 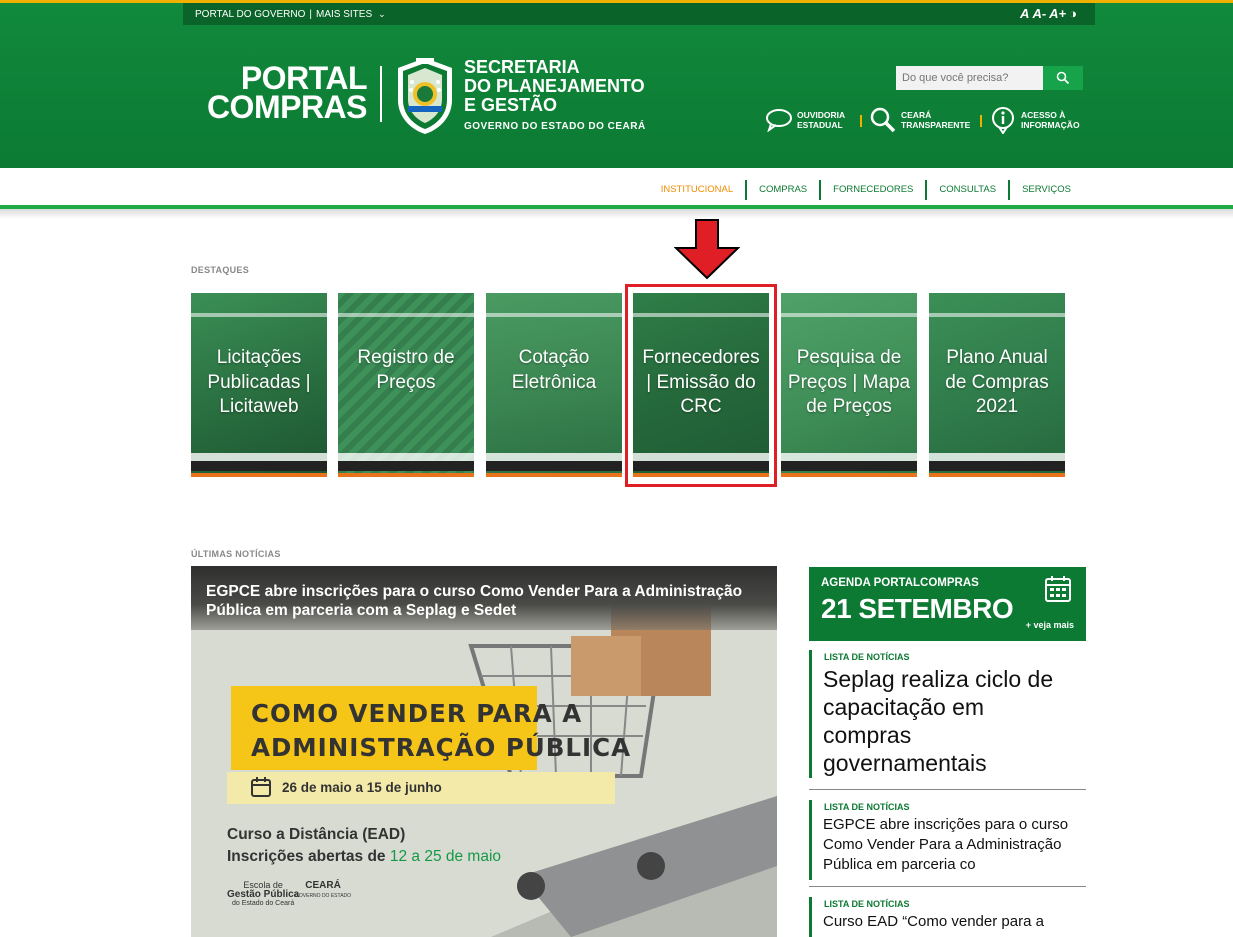 What do you see at coordinates (616, 214) in the screenshot?
I see `nav-shadow` at bounding box center [616, 214].